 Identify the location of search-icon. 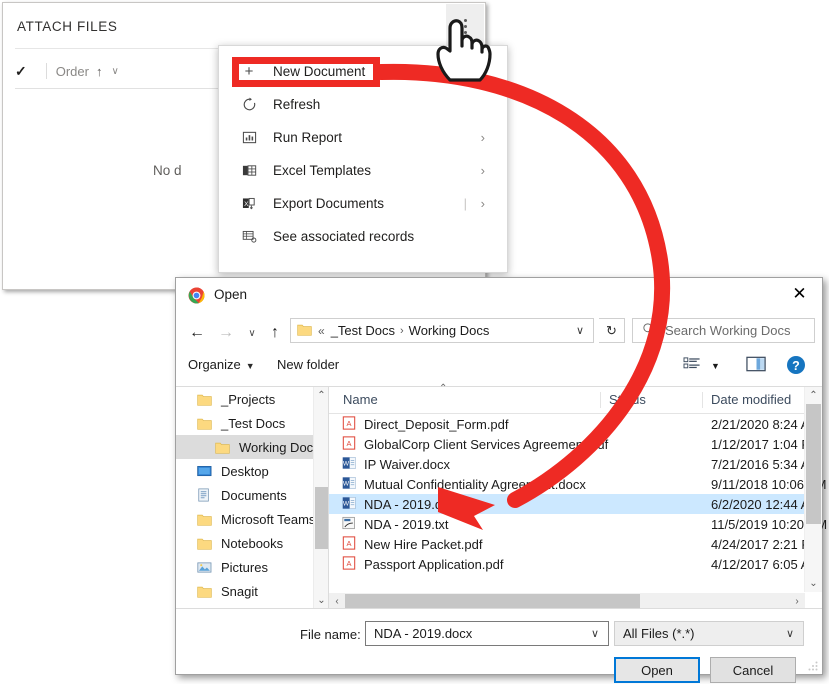
(649, 330).